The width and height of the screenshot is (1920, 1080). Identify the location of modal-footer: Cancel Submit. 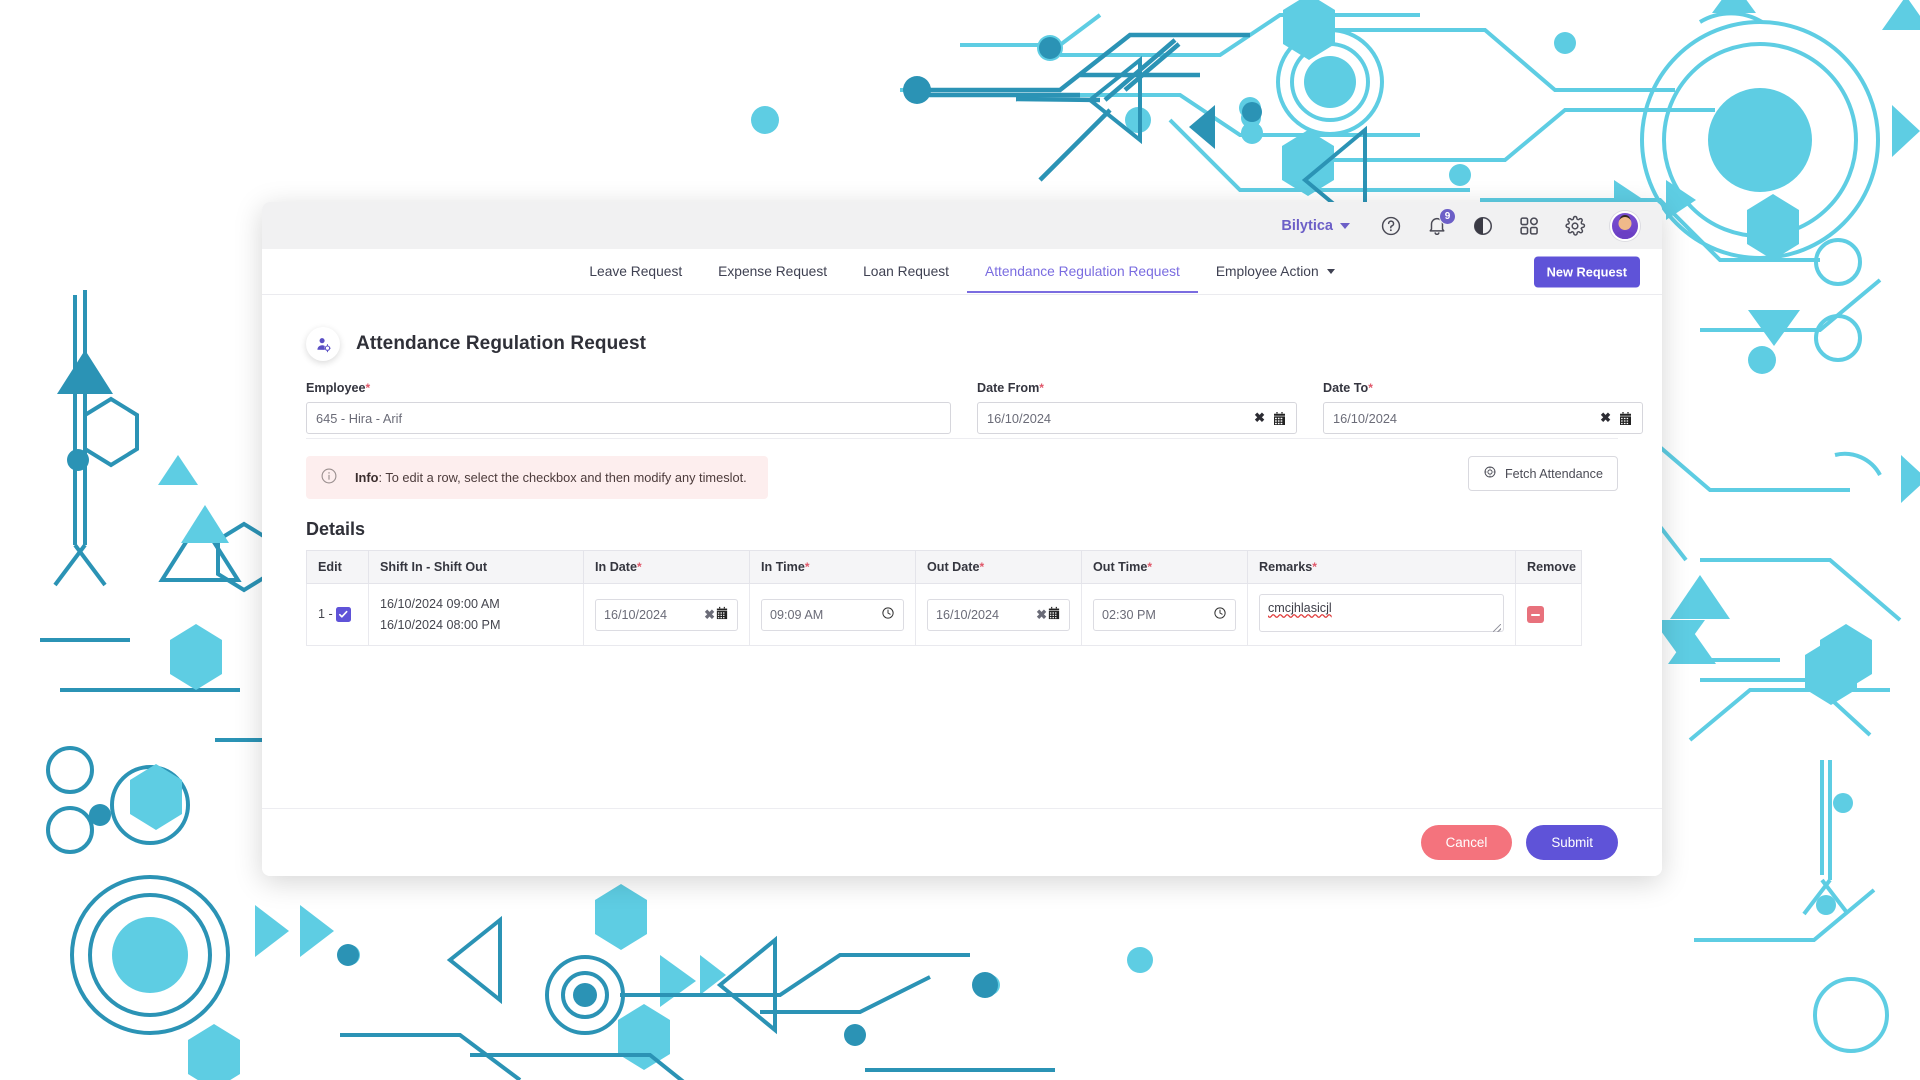
(962, 842).